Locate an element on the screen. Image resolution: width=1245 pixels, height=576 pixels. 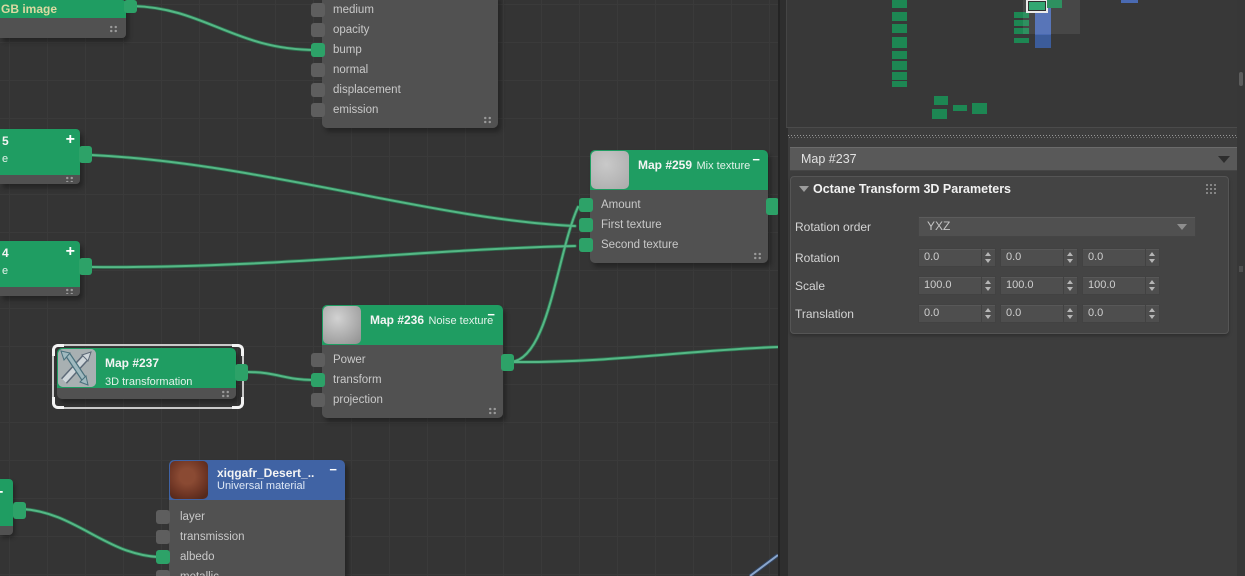
panel-scrollbar is located at coordinates (1241, 288).